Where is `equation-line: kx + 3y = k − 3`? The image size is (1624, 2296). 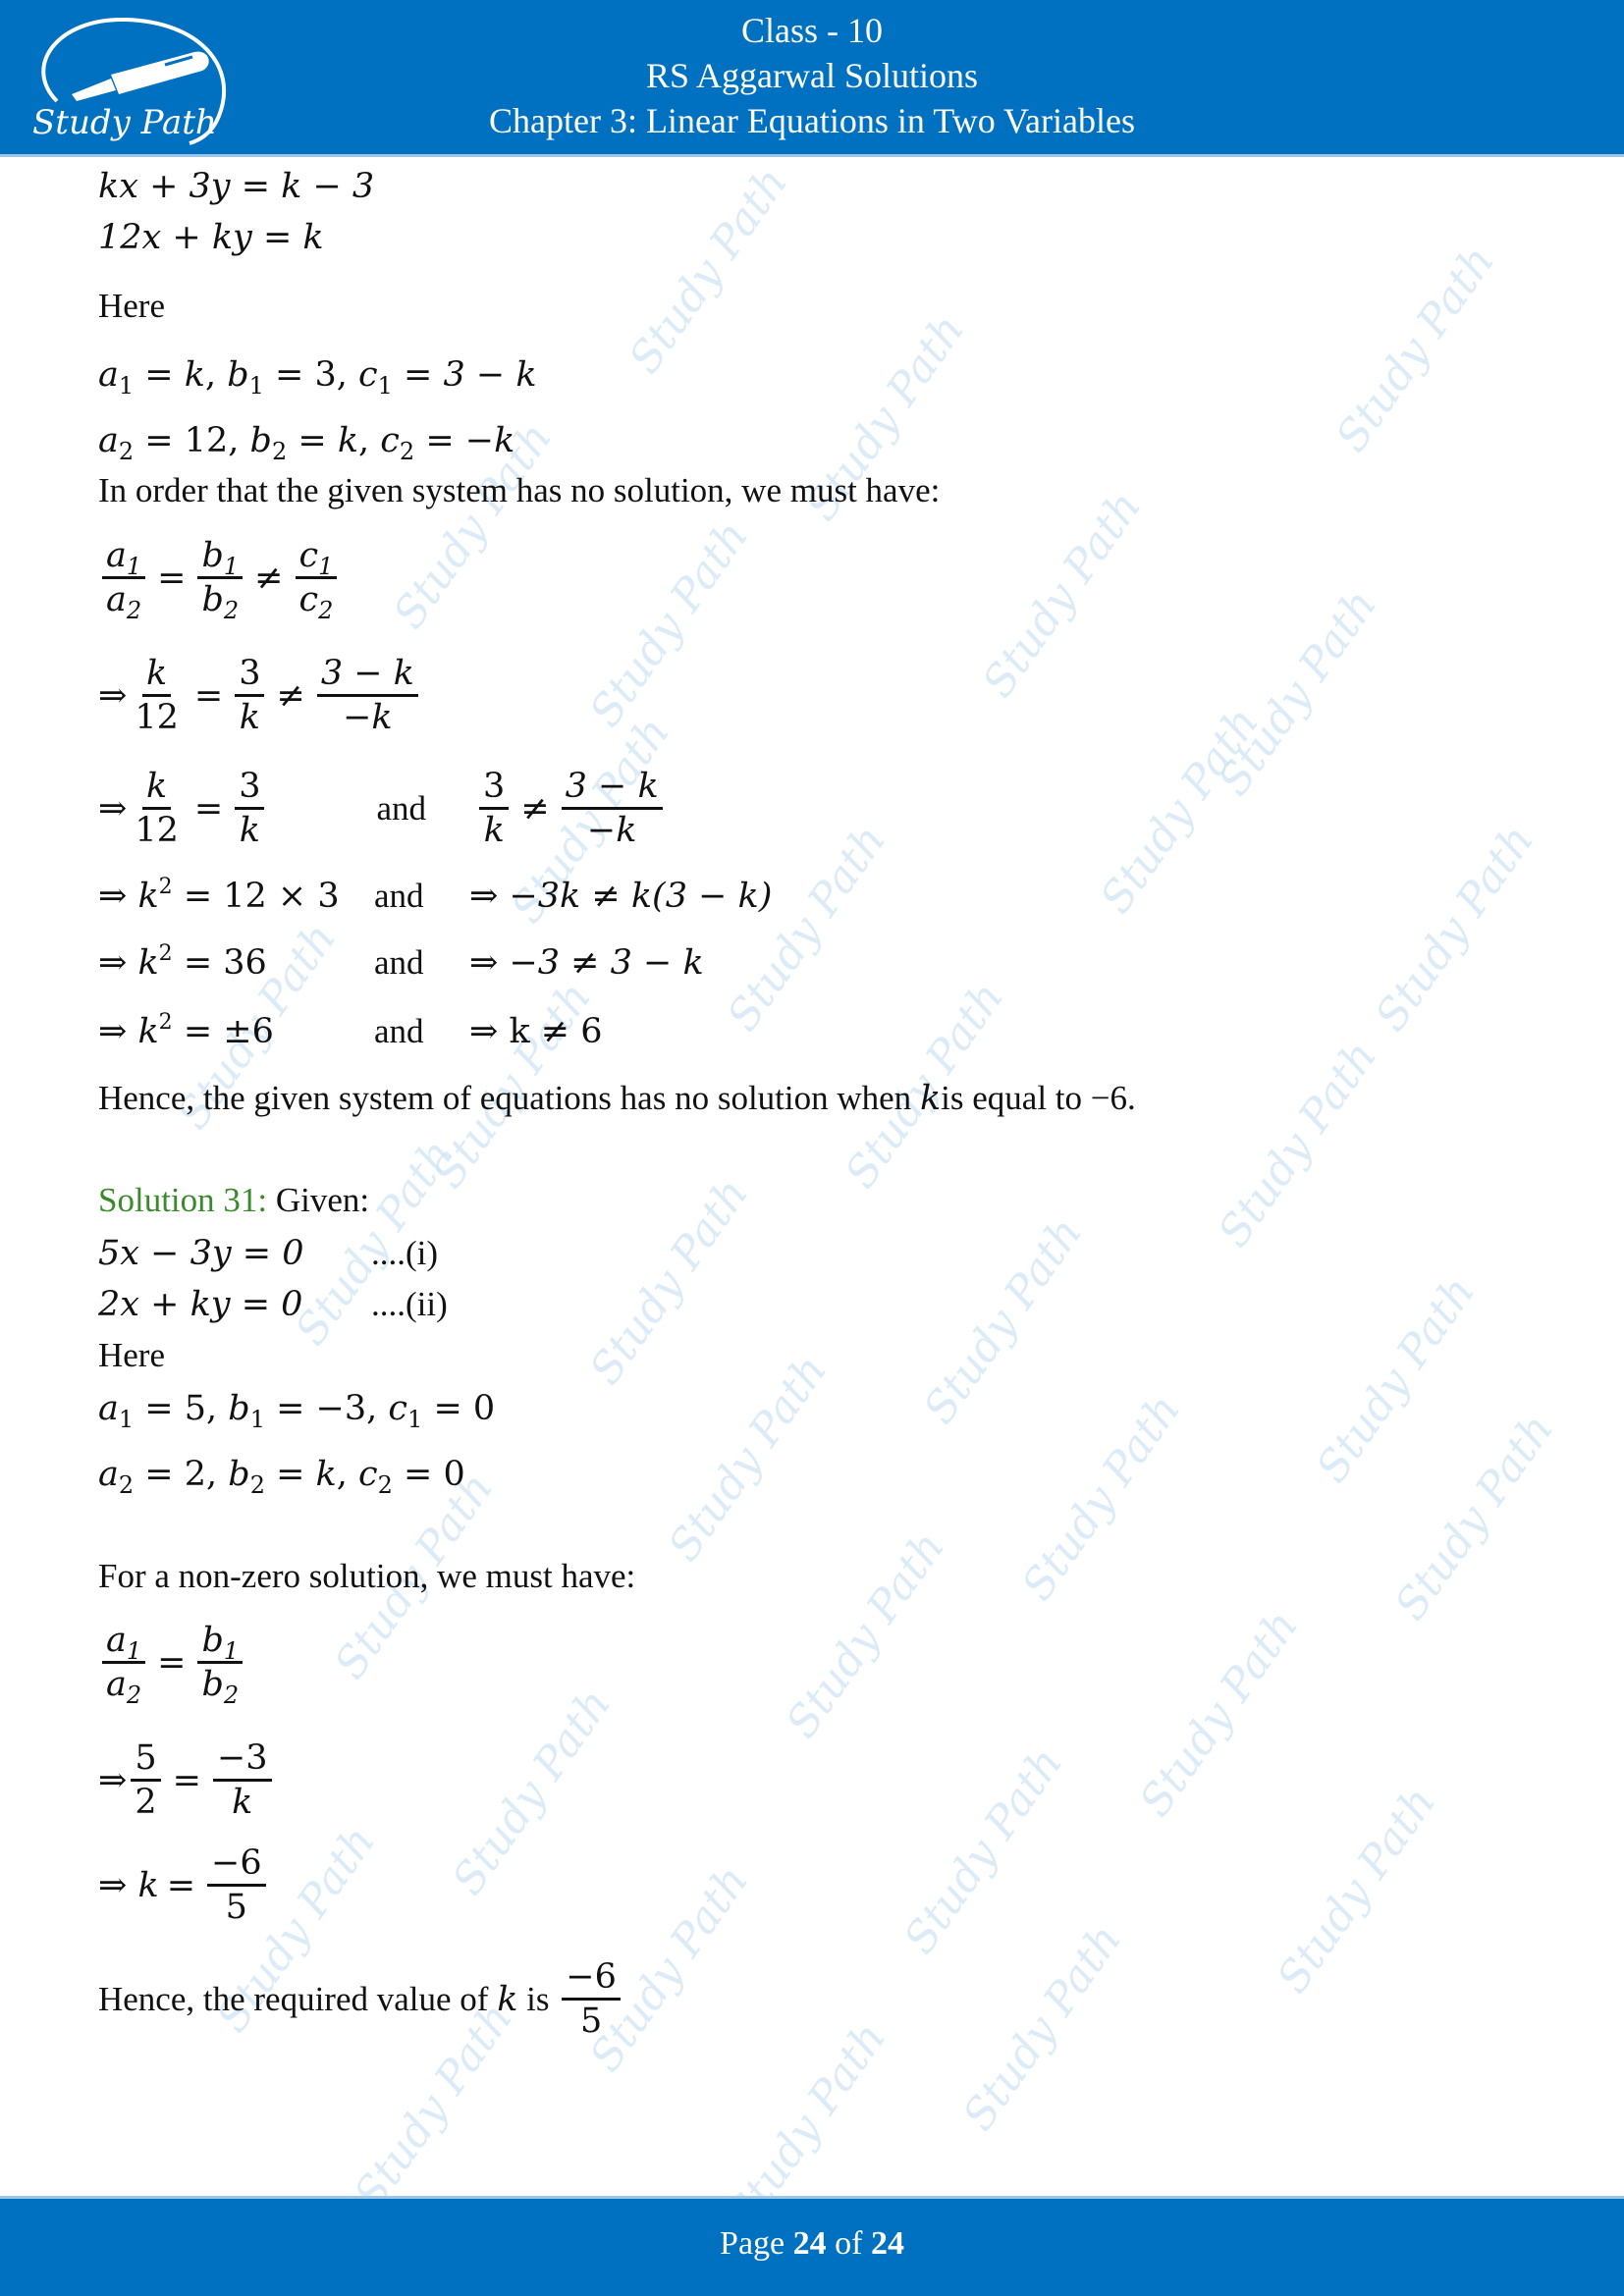
equation-line: kx + 3y = k − 3 is located at coordinates (236, 186).